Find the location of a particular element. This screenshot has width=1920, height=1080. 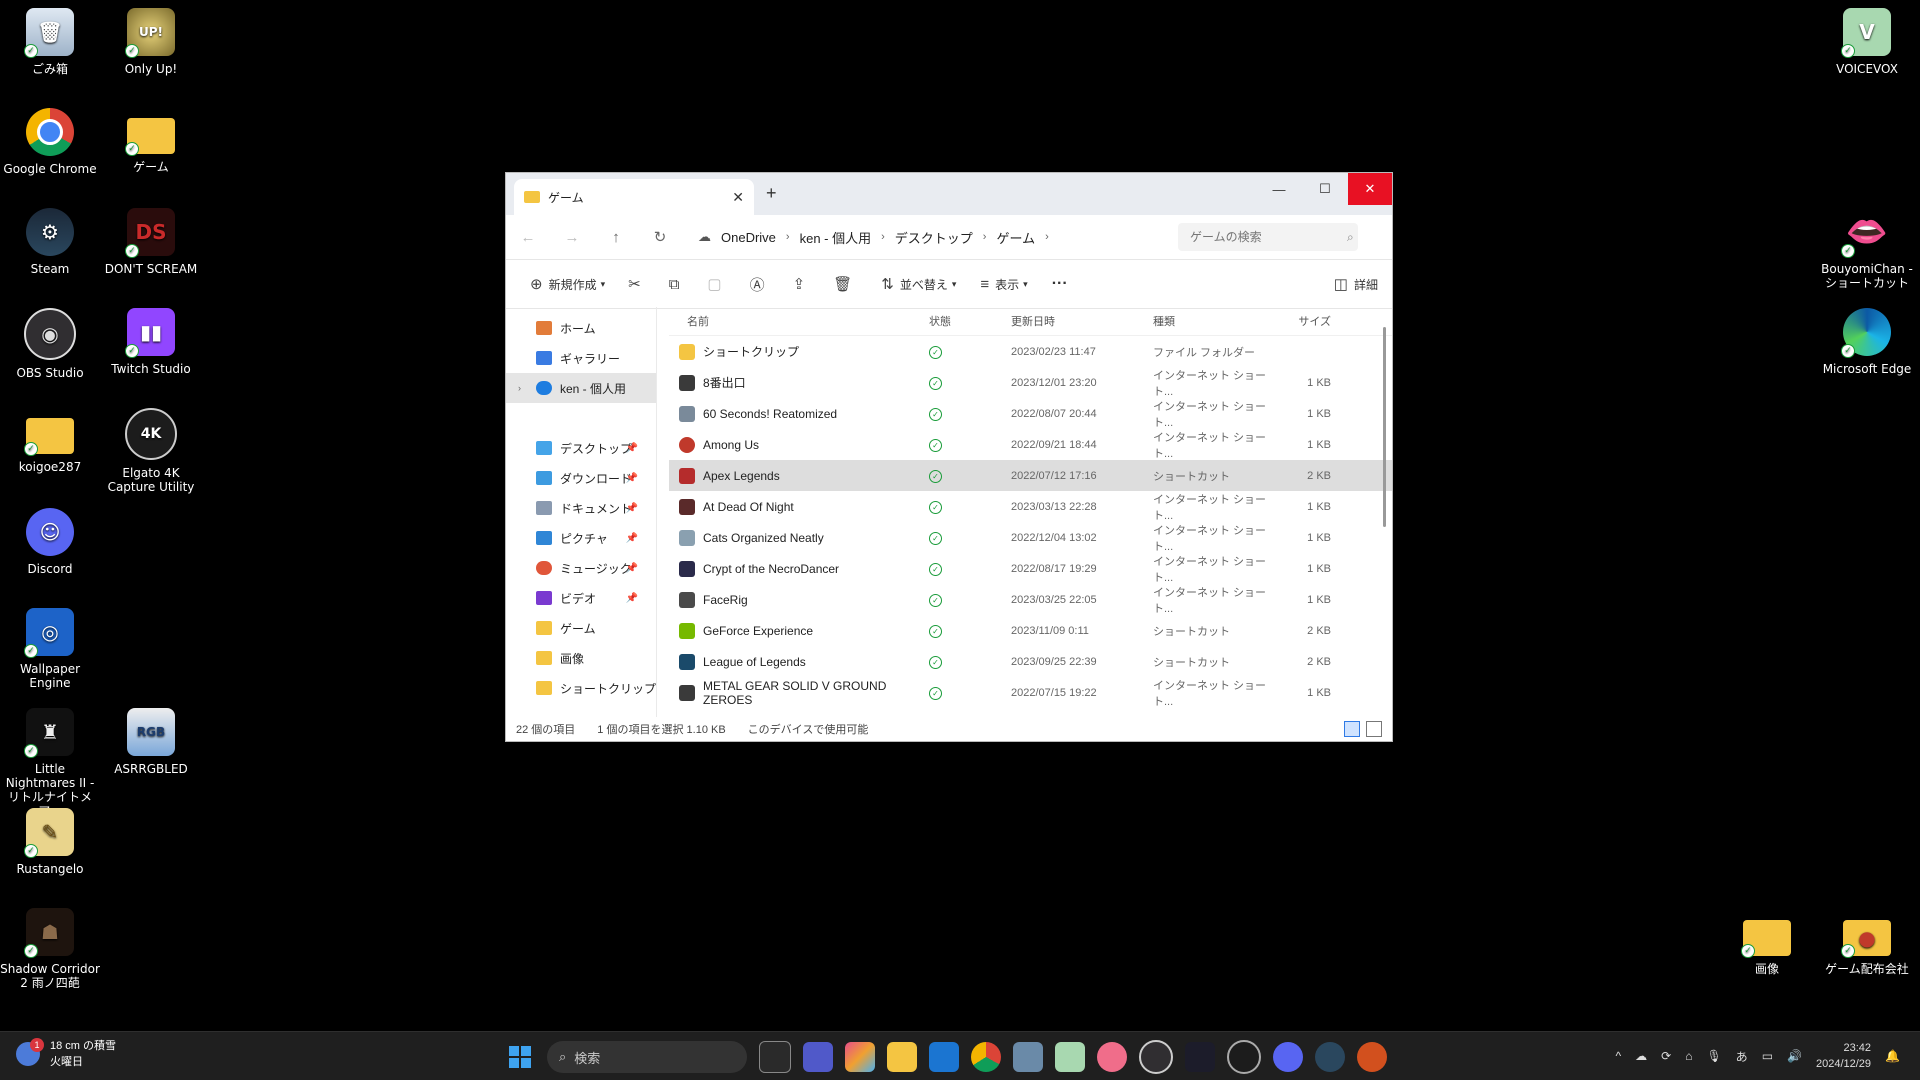

up-button: ↑ is located at coordinates (616, 237).